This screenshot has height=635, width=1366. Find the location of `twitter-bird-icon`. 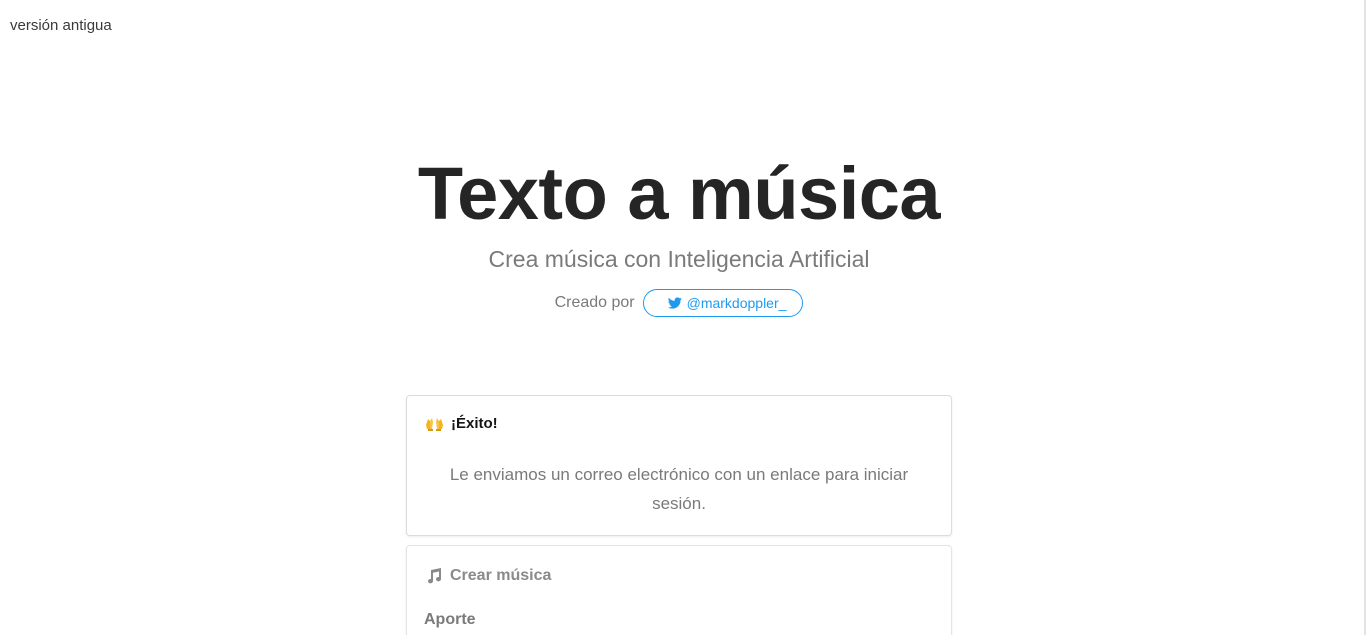

twitter-bird-icon is located at coordinates (674, 303).